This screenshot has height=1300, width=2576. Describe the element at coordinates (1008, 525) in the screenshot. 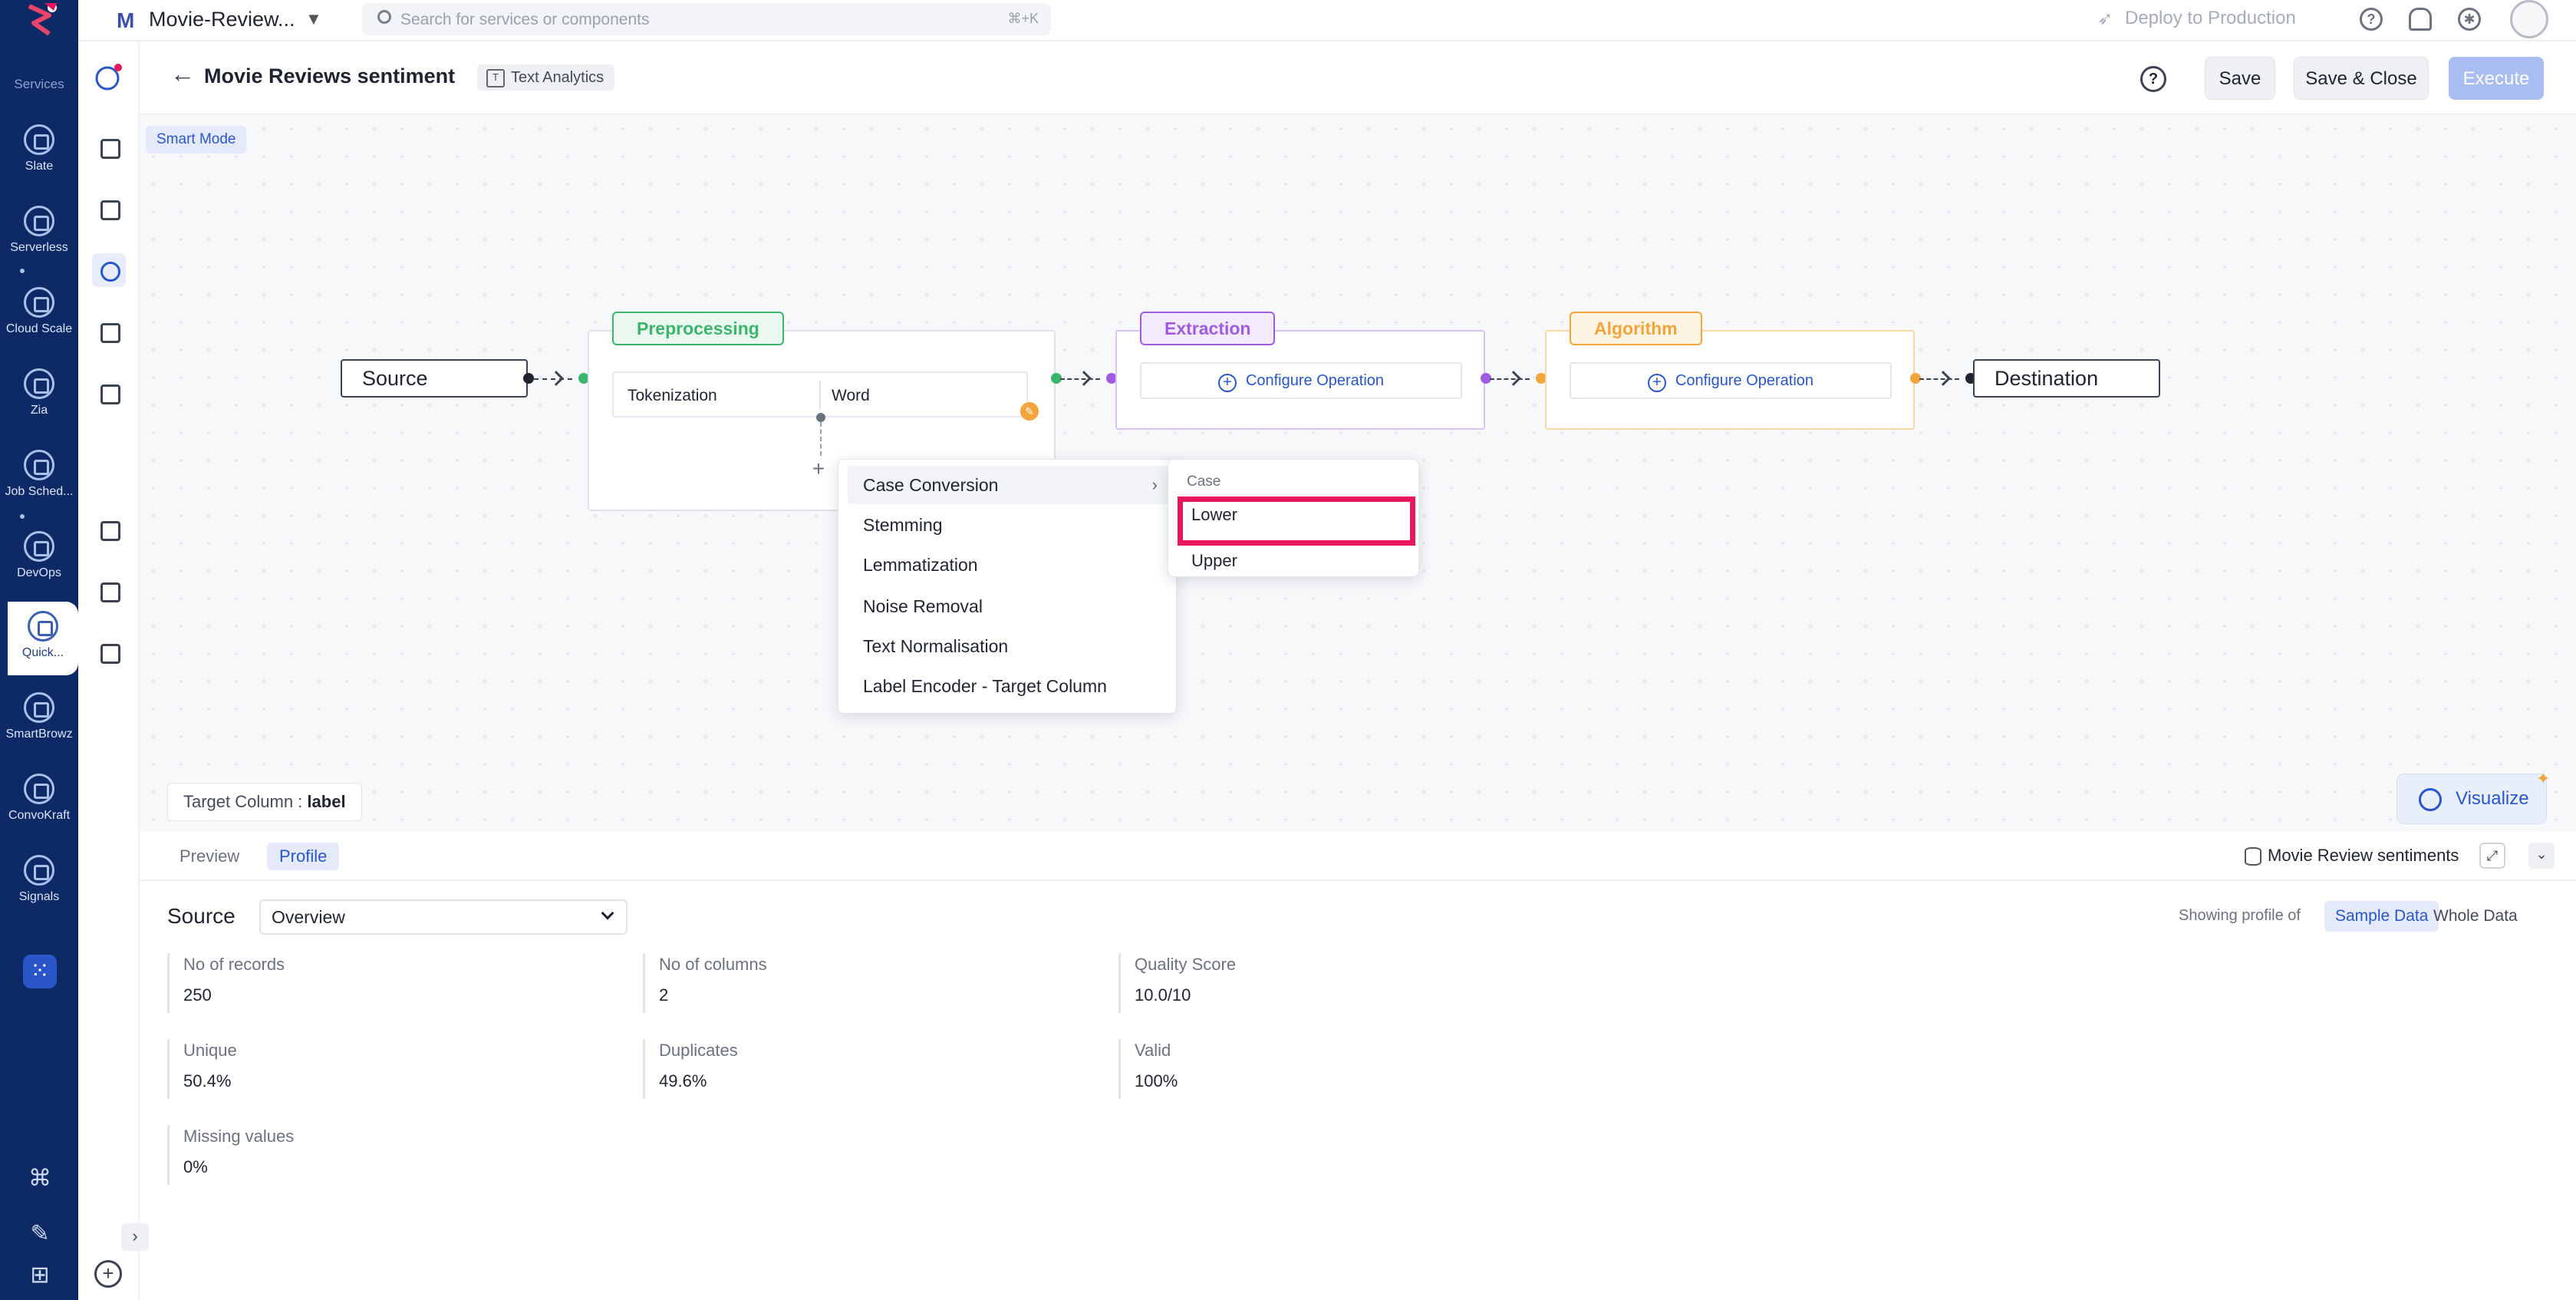

I see `menu-item-stemming: Stemming` at that location.